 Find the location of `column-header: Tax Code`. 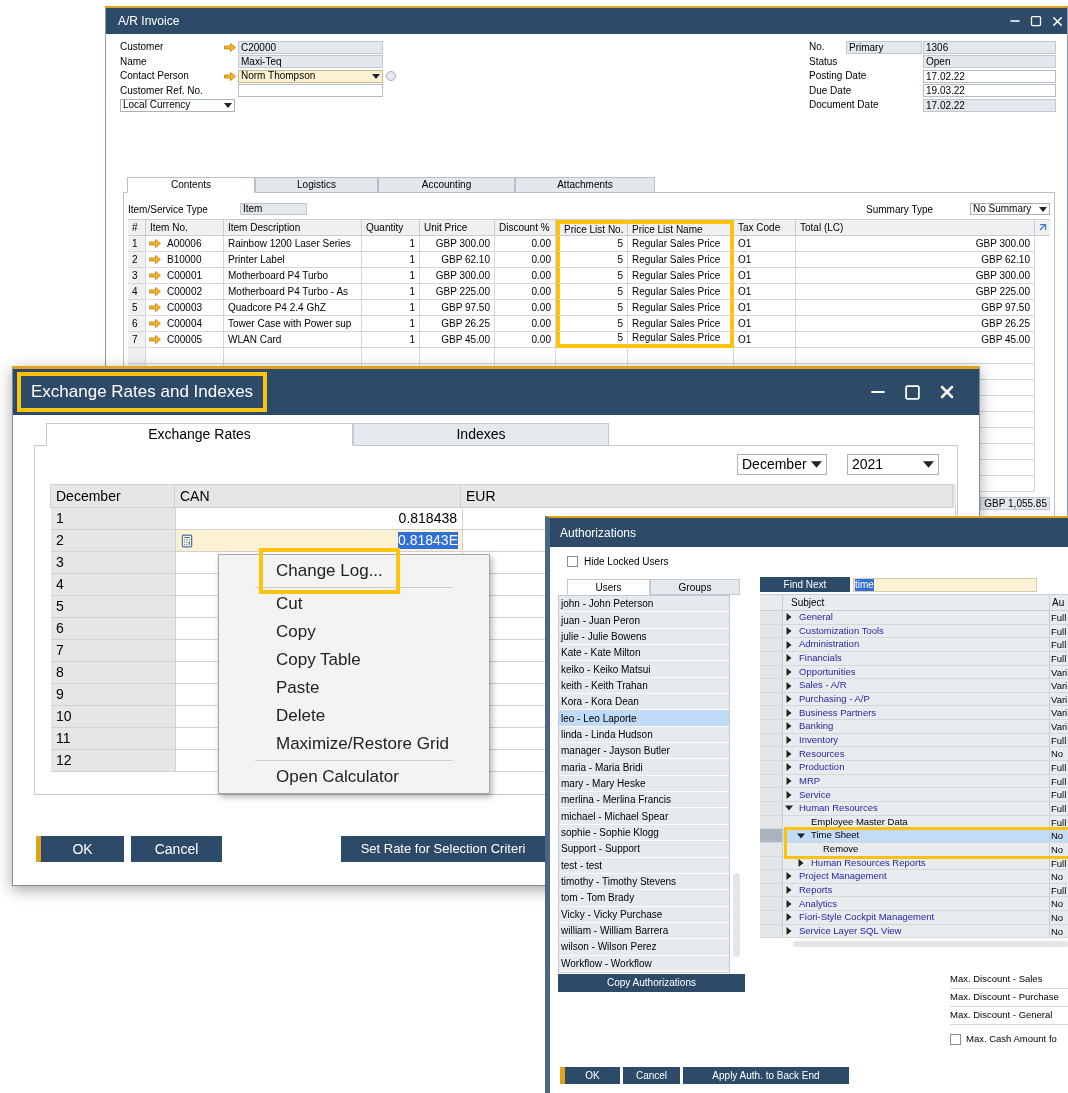

column-header: Tax Code is located at coordinates (765, 227).